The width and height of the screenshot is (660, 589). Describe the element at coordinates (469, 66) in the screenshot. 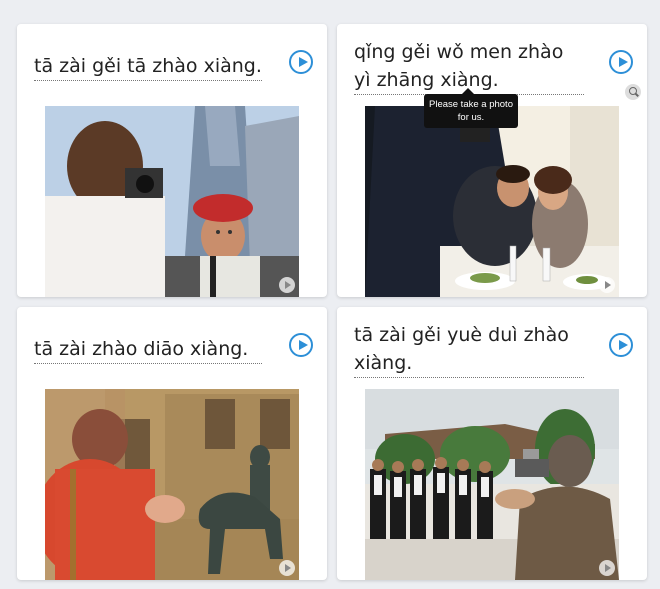

I see `phrase-text: qǐng gěi wǒ men zhào yì zhāng xiàng.` at that location.